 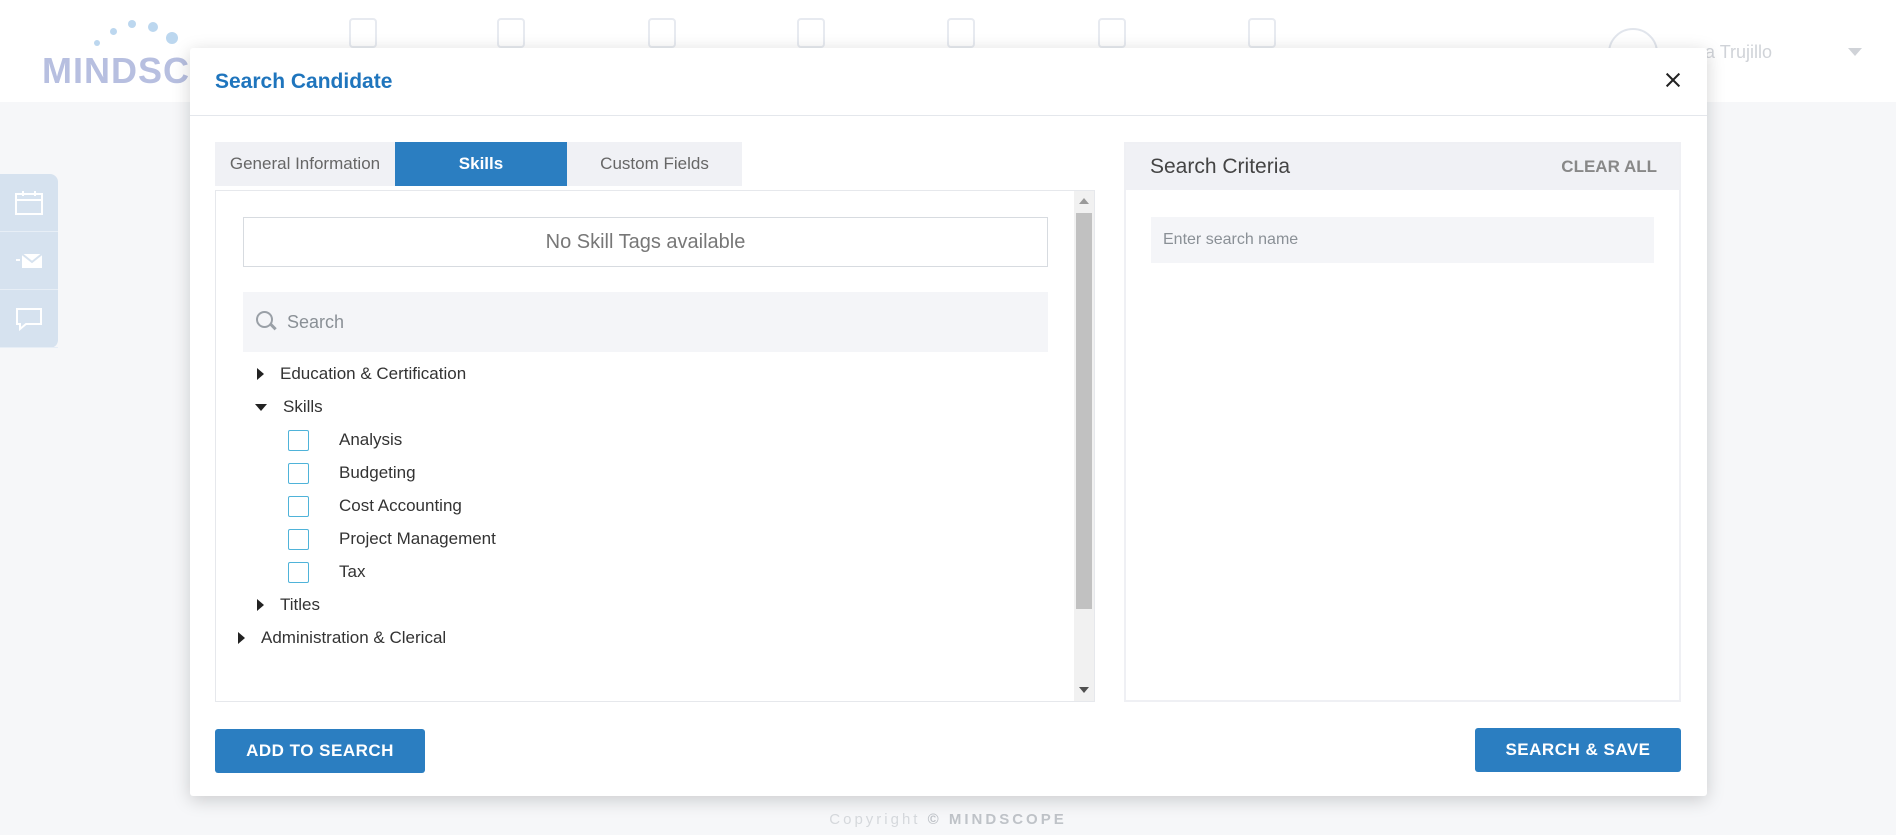 What do you see at coordinates (300, 604) in the screenshot?
I see `tree-label: Titles` at bounding box center [300, 604].